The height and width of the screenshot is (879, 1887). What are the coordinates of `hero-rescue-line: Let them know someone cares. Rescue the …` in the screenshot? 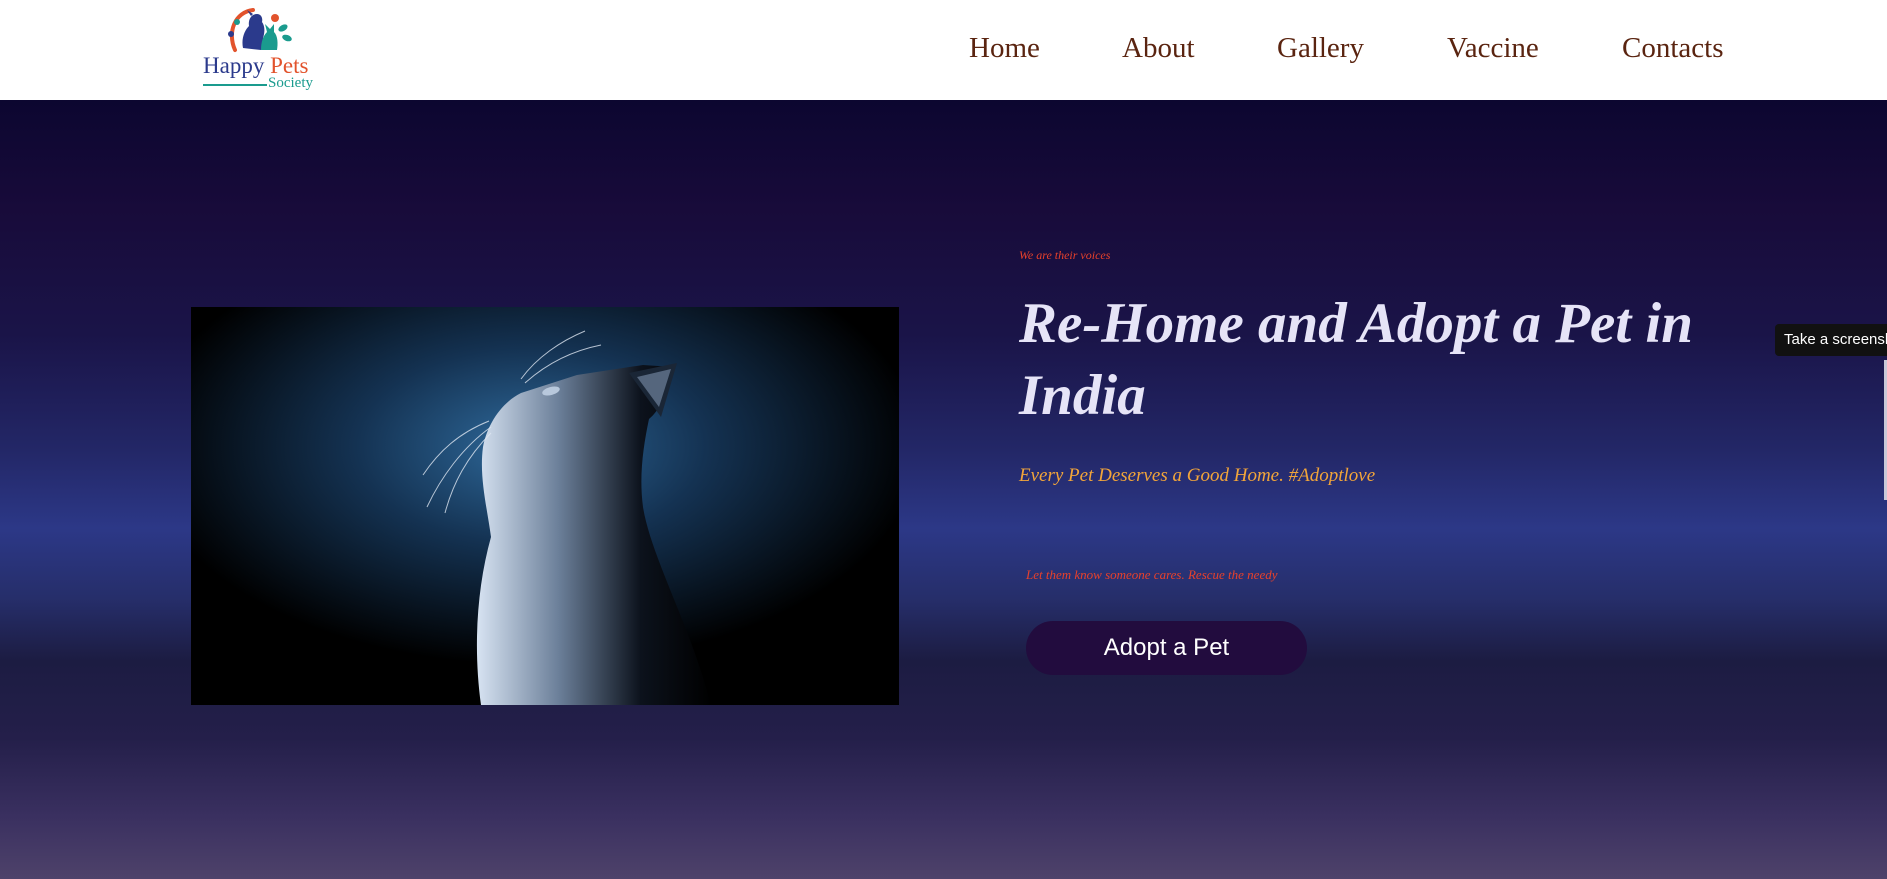 It's located at (1152, 574).